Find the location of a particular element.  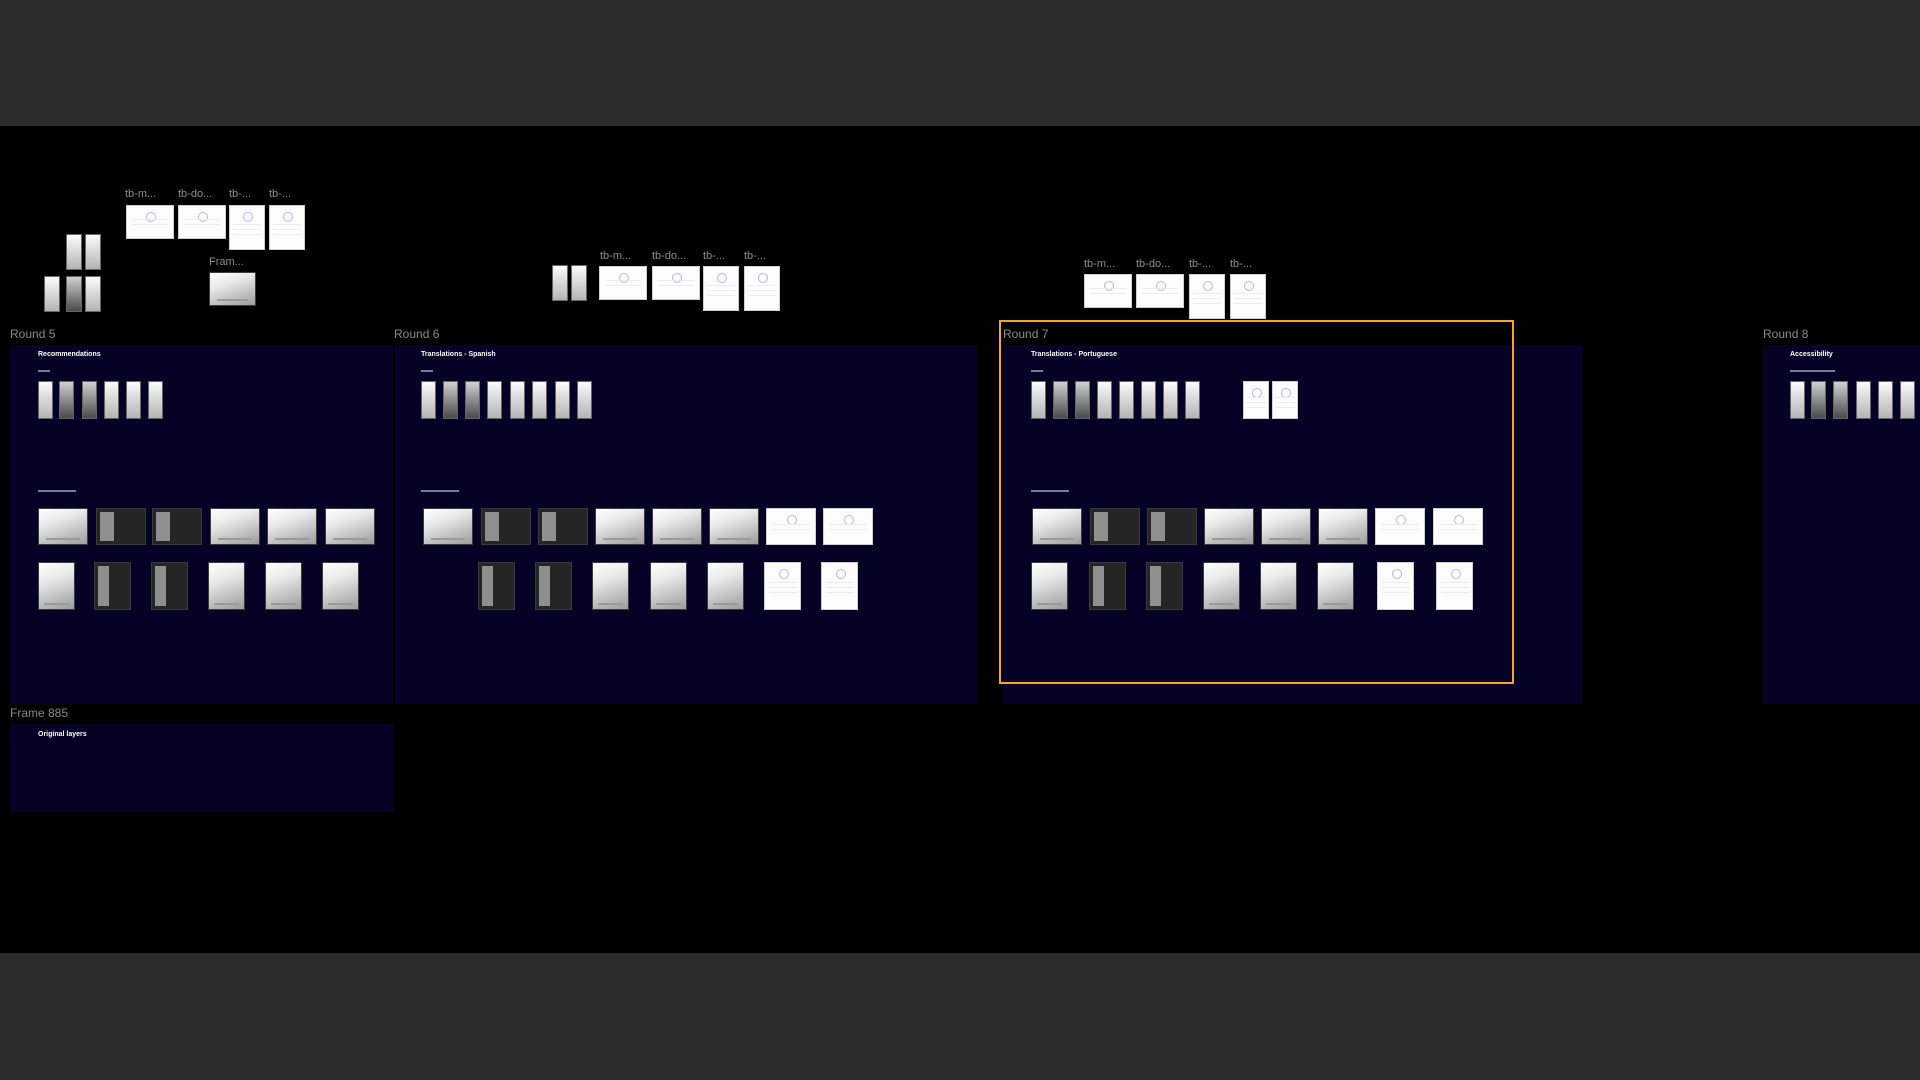

round-6-label: Round 6 is located at coordinates (416, 334).